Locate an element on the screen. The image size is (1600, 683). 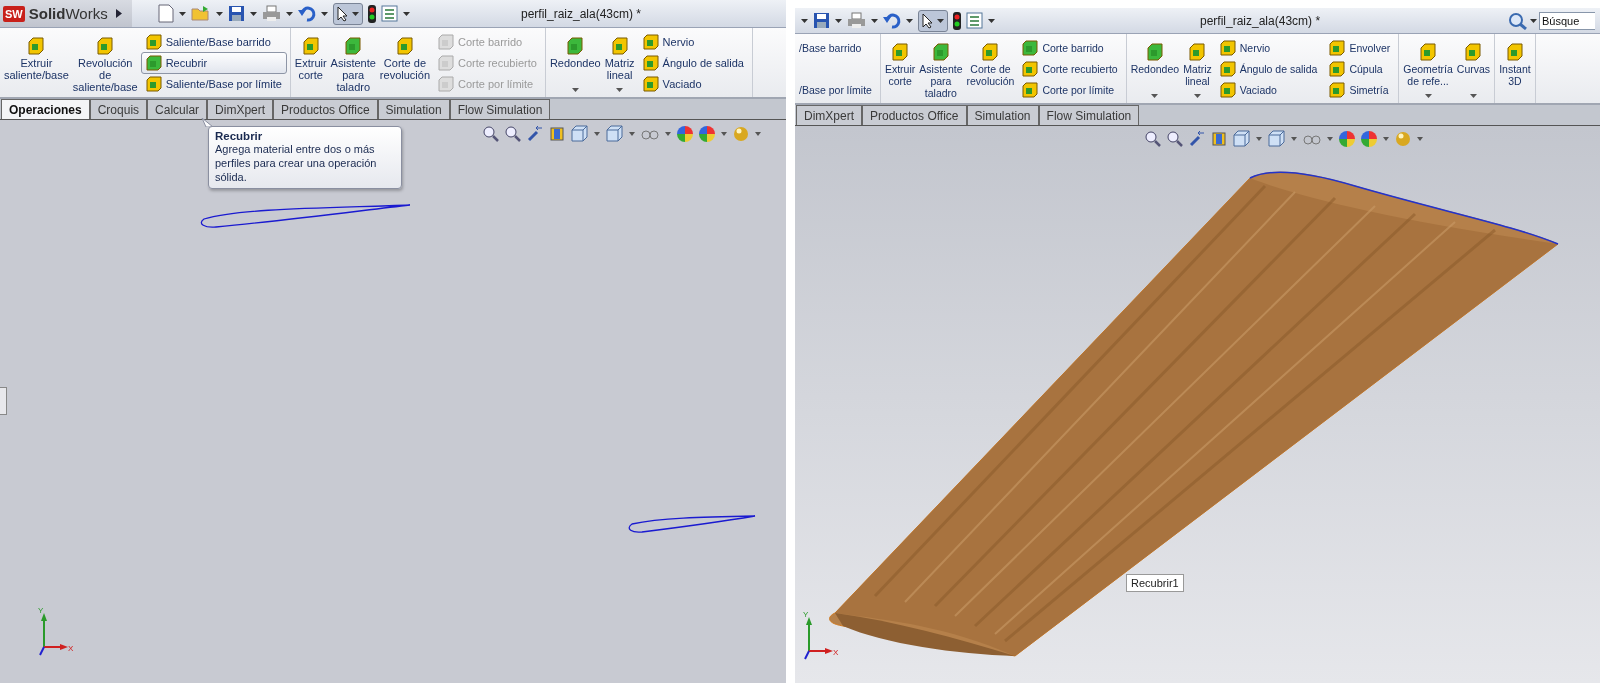
ribbon-command: /Base por límite is located at coordinates (837, 90).